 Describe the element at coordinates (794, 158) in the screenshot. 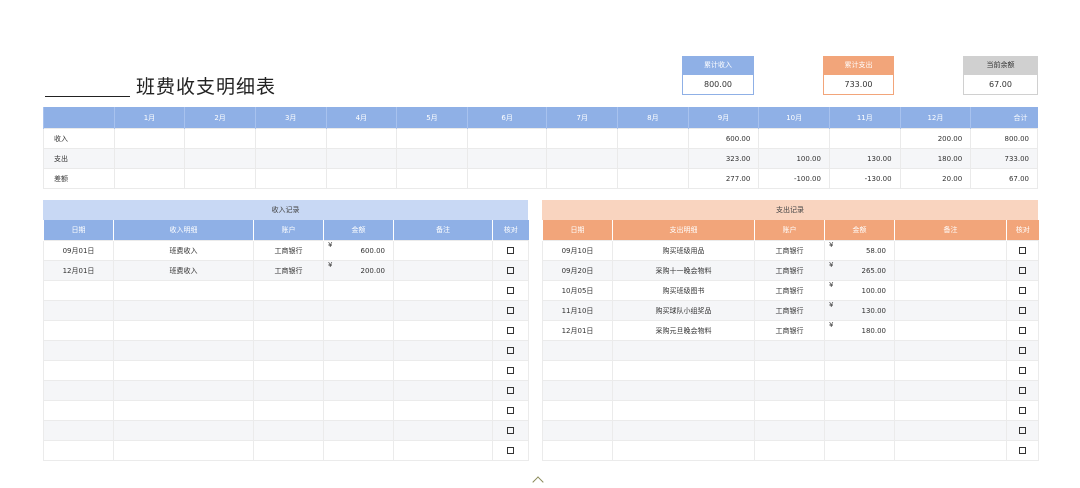

I see `monthly-cell: 100.00` at that location.